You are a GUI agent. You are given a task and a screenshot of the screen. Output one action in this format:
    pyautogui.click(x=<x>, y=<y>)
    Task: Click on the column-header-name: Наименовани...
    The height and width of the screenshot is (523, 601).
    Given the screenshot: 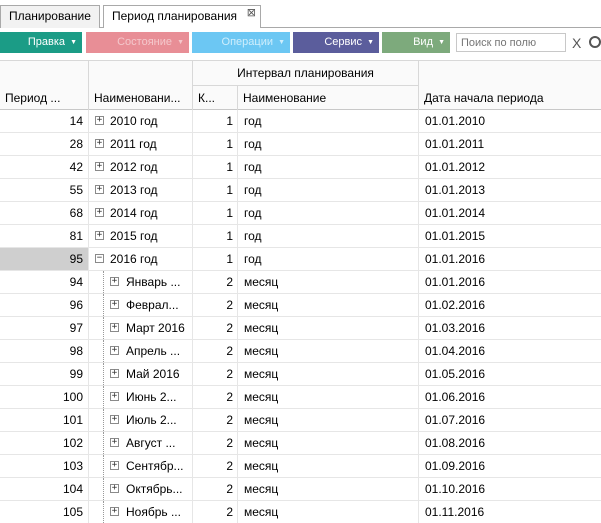 What is the action you would take?
    pyautogui.click(x=141, y=85)
    